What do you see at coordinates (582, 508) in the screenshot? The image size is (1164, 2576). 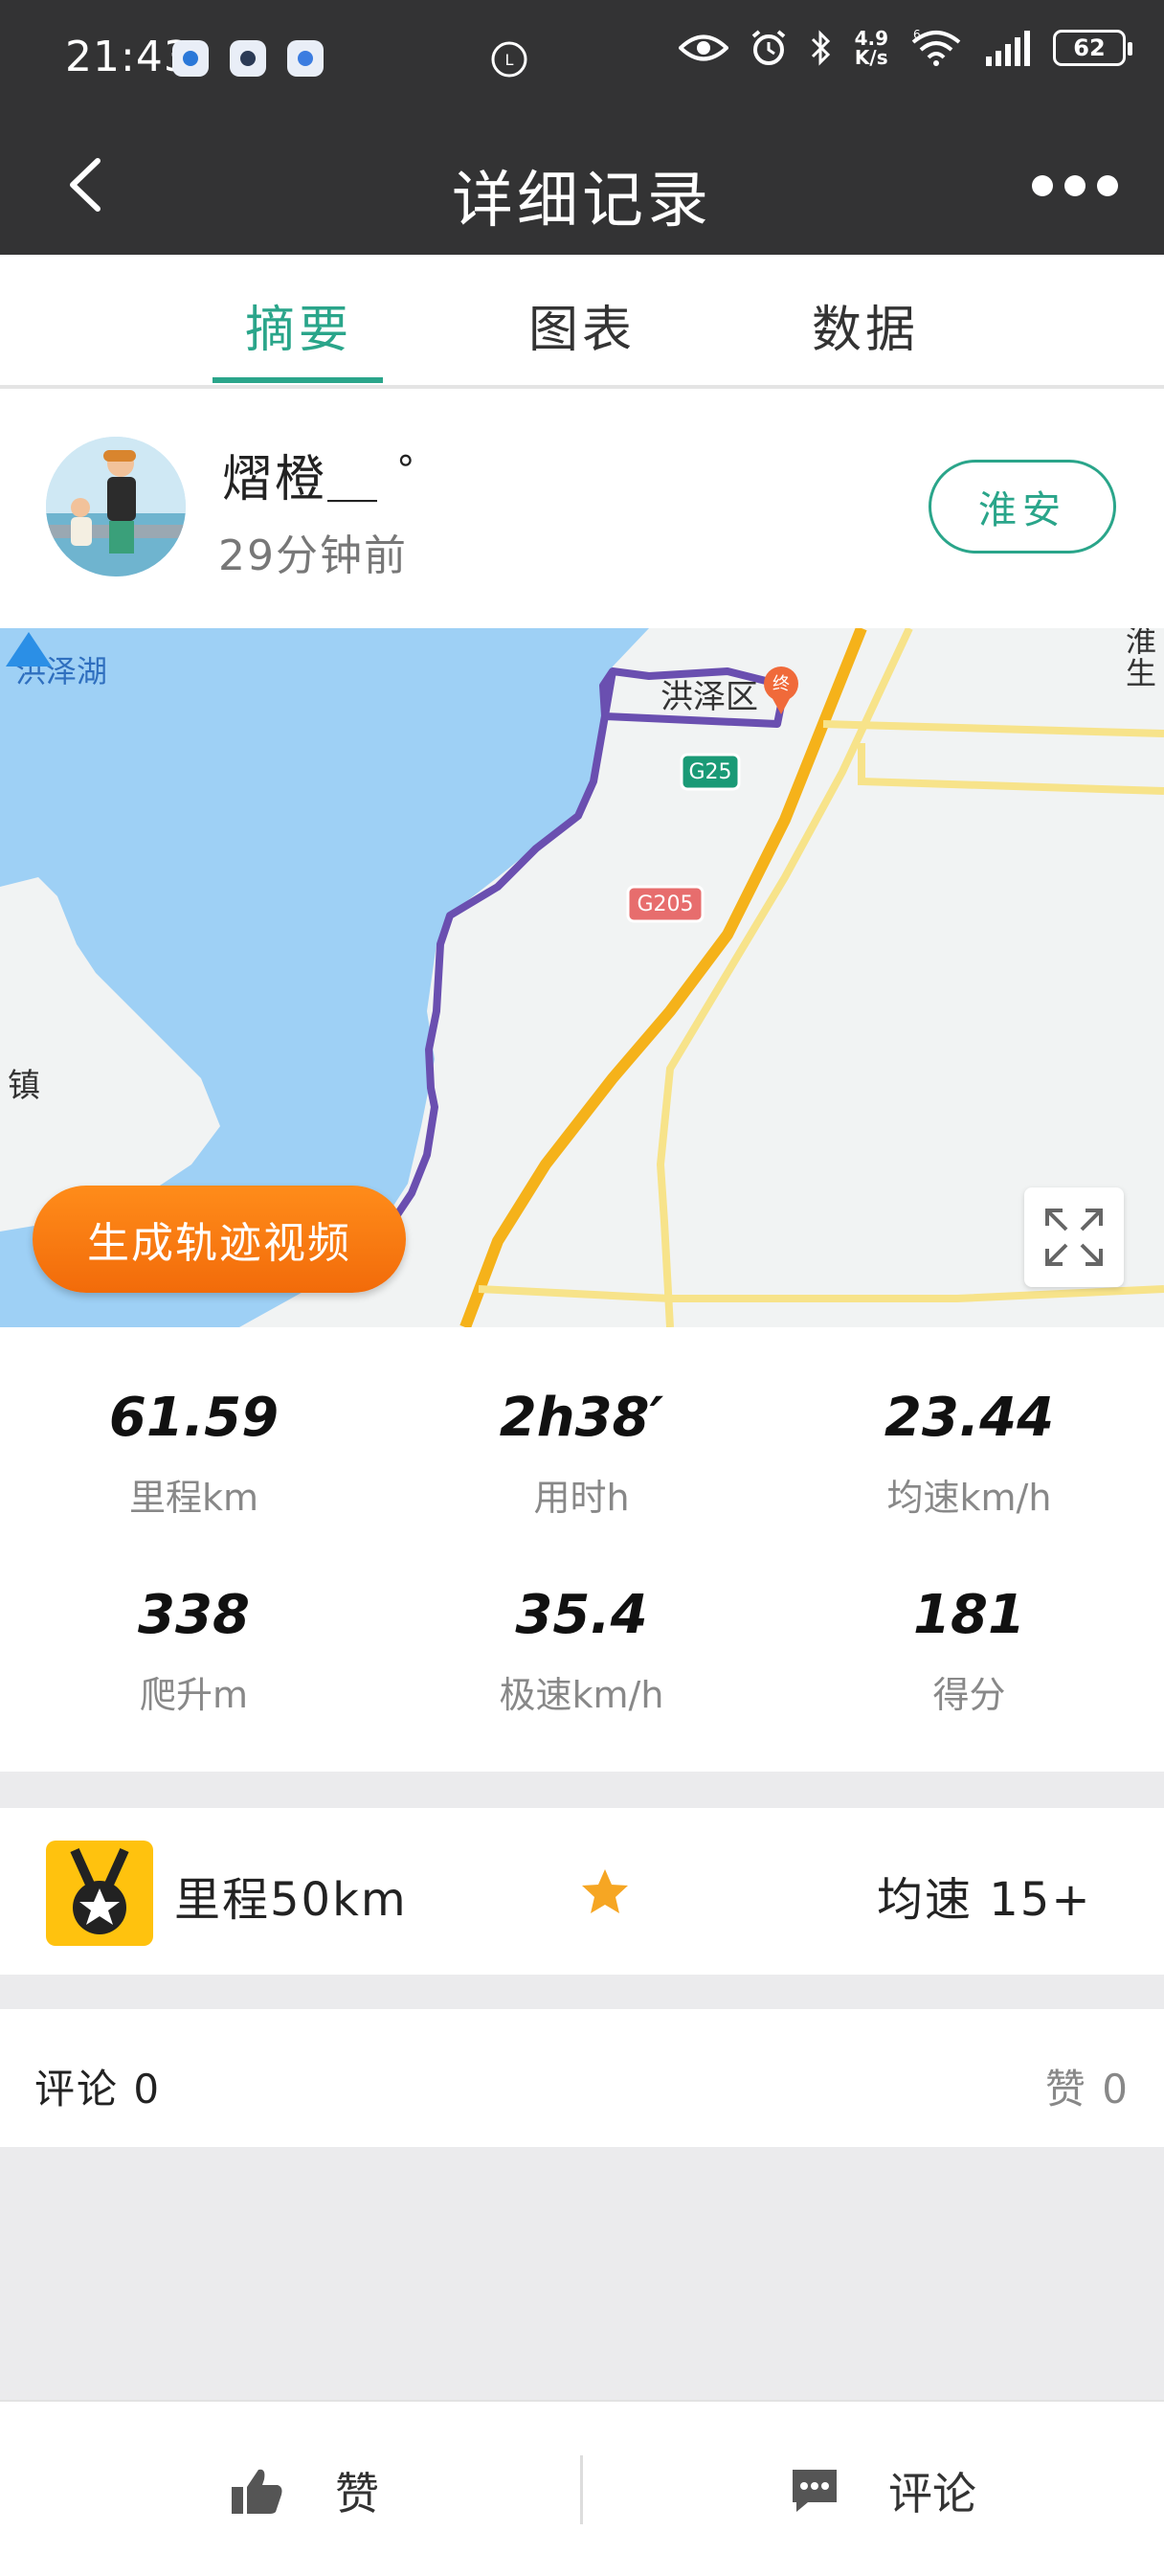 I see `user-profile: 熠橙＿ ゜ 29分钟前 淮安` at bounding box center [582, 508].